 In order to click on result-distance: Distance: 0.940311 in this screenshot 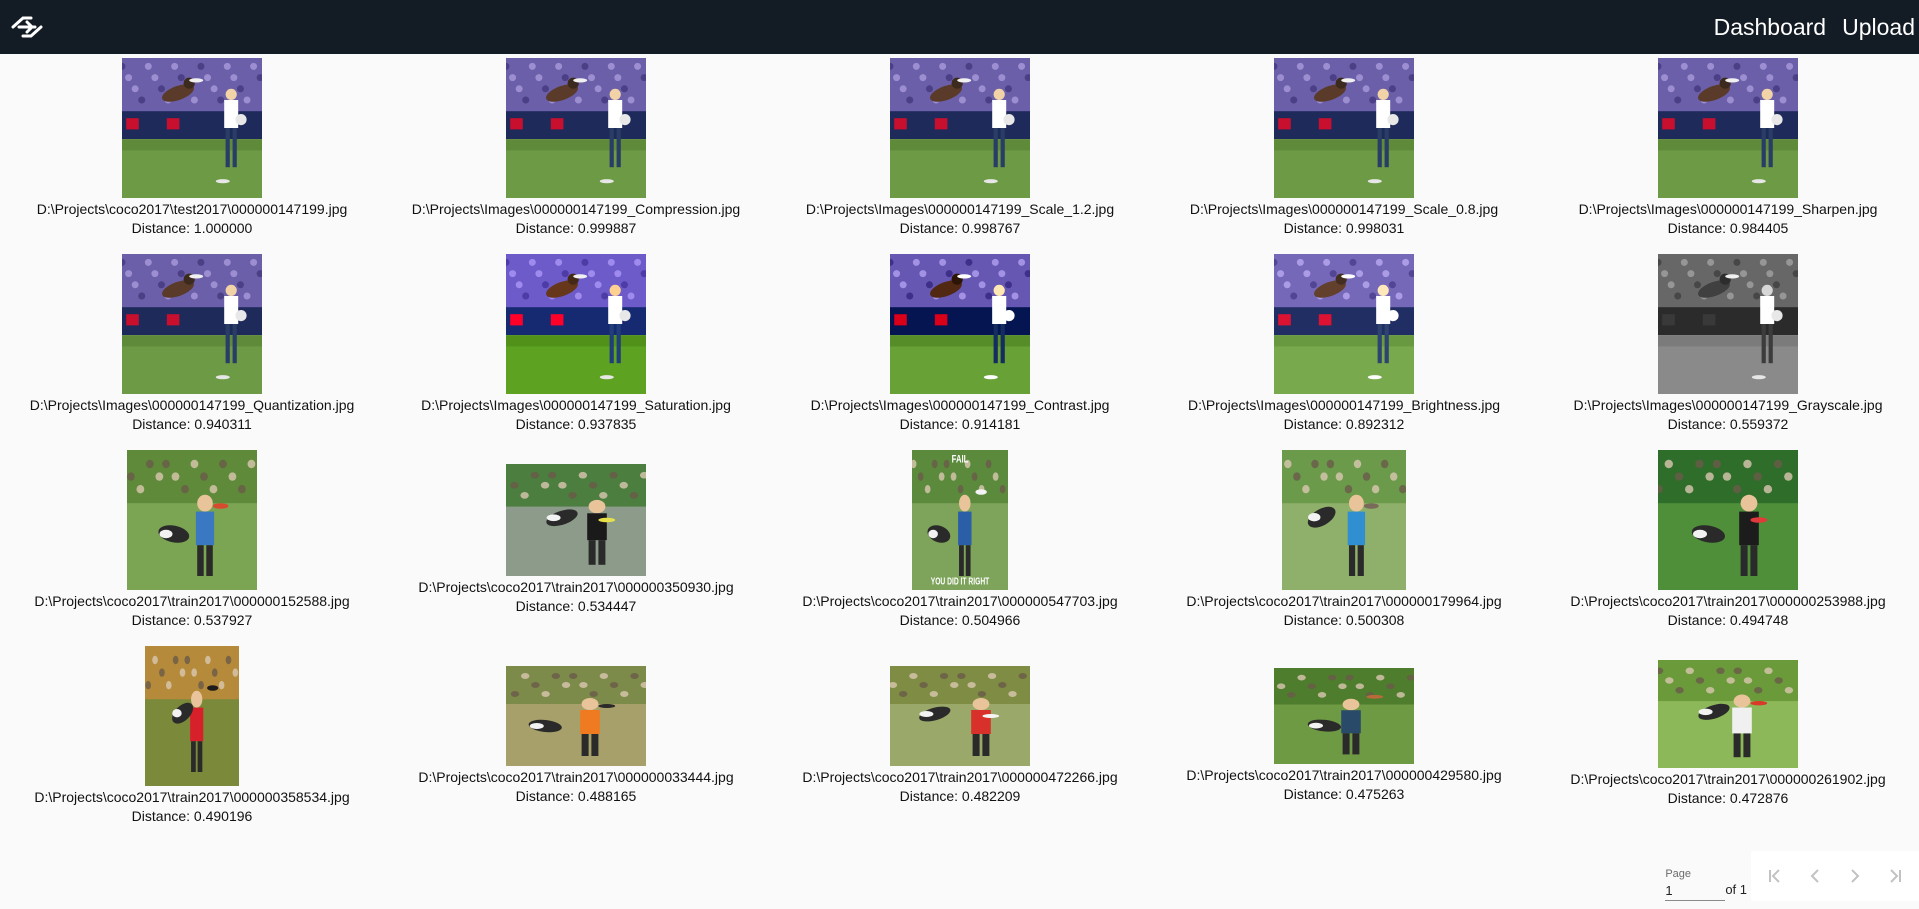, I will do `click(192, 424)`.